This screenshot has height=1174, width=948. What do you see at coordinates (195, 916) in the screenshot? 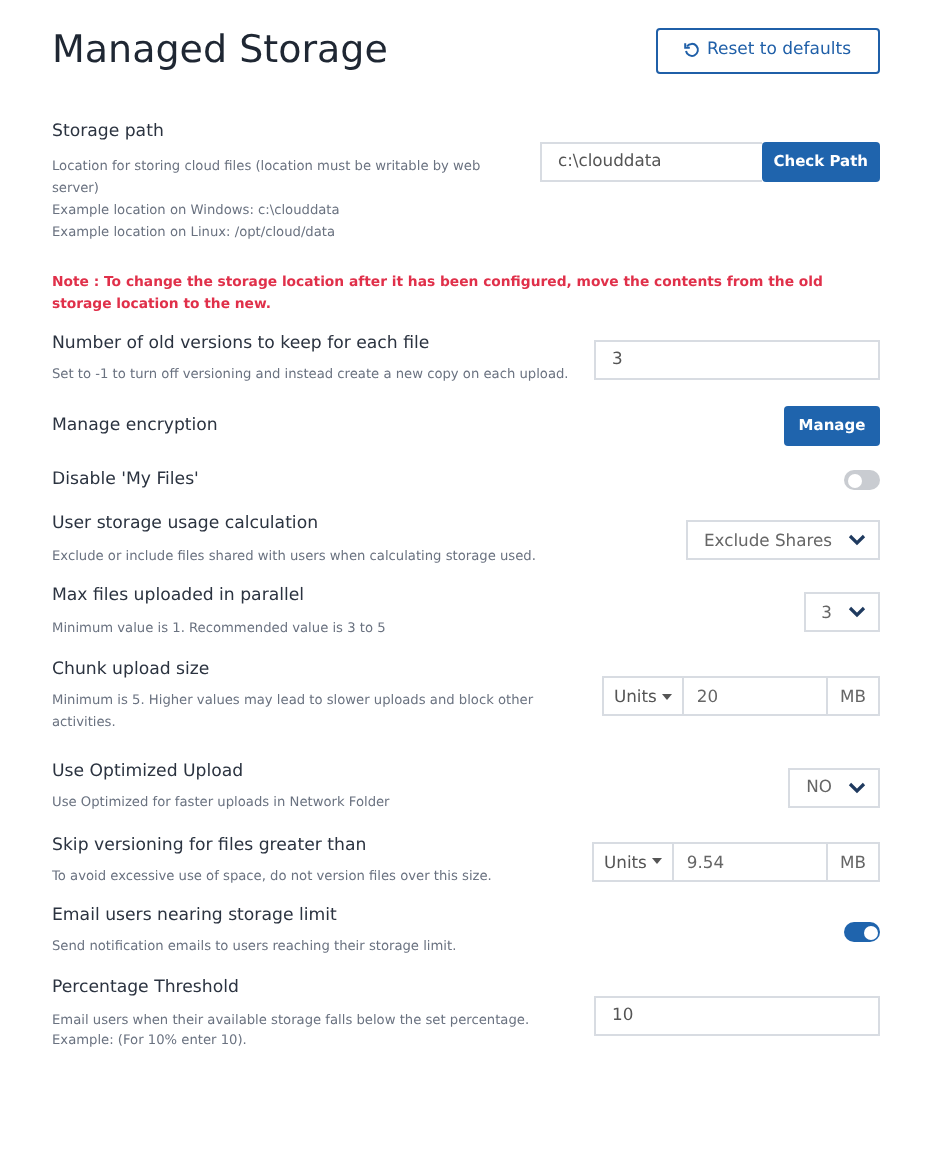
I see `setting-label: Email users nearing storage limit` at bounding box center [195, 916].